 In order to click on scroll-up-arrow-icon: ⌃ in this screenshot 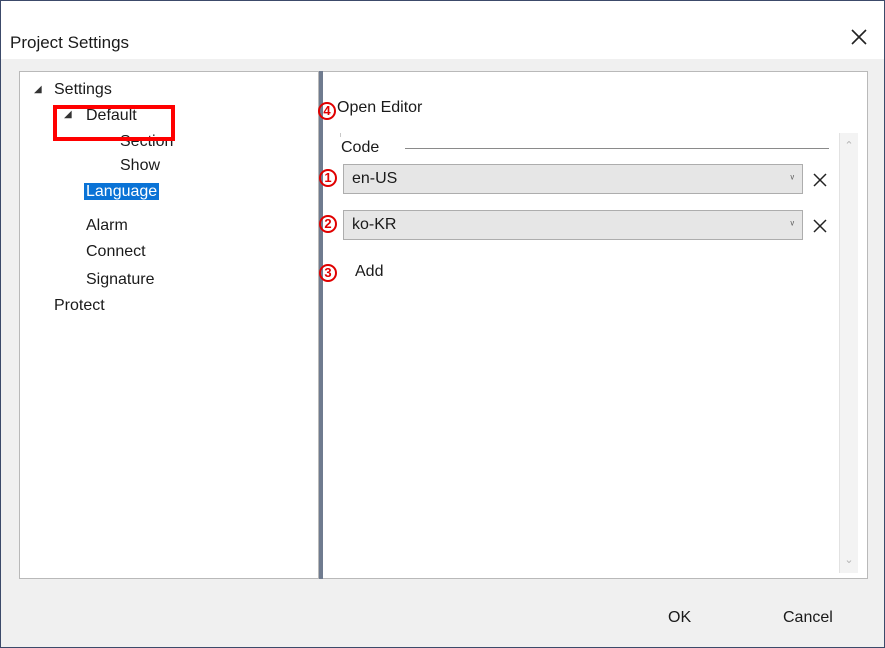, I will do `click(849, 146)`.